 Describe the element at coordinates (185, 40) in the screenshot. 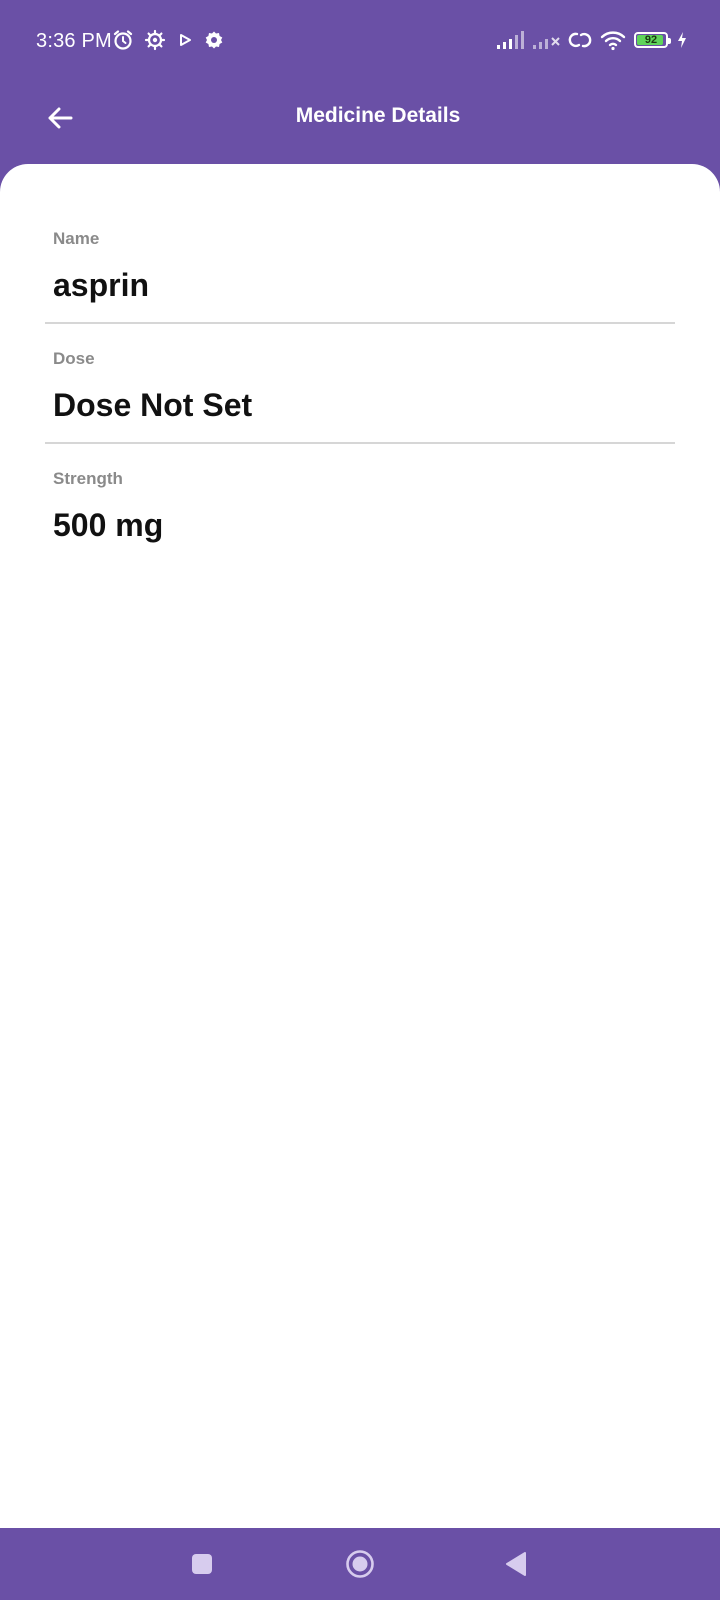

I see `play-icon` at that location.